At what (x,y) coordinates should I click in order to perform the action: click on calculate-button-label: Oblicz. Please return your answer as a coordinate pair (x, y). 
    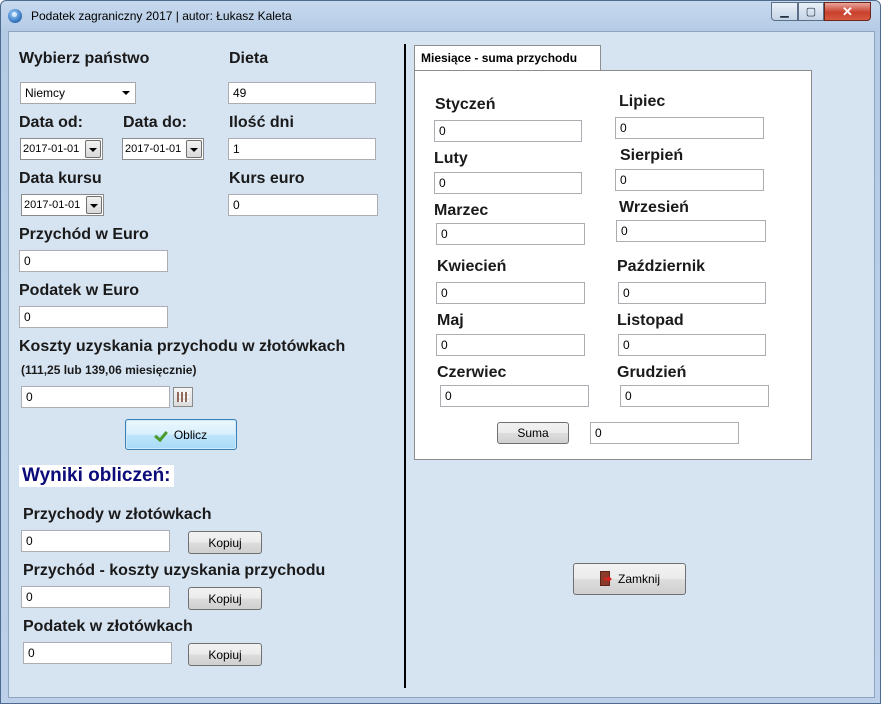
    Looking at the image, I should click on (190, 434).